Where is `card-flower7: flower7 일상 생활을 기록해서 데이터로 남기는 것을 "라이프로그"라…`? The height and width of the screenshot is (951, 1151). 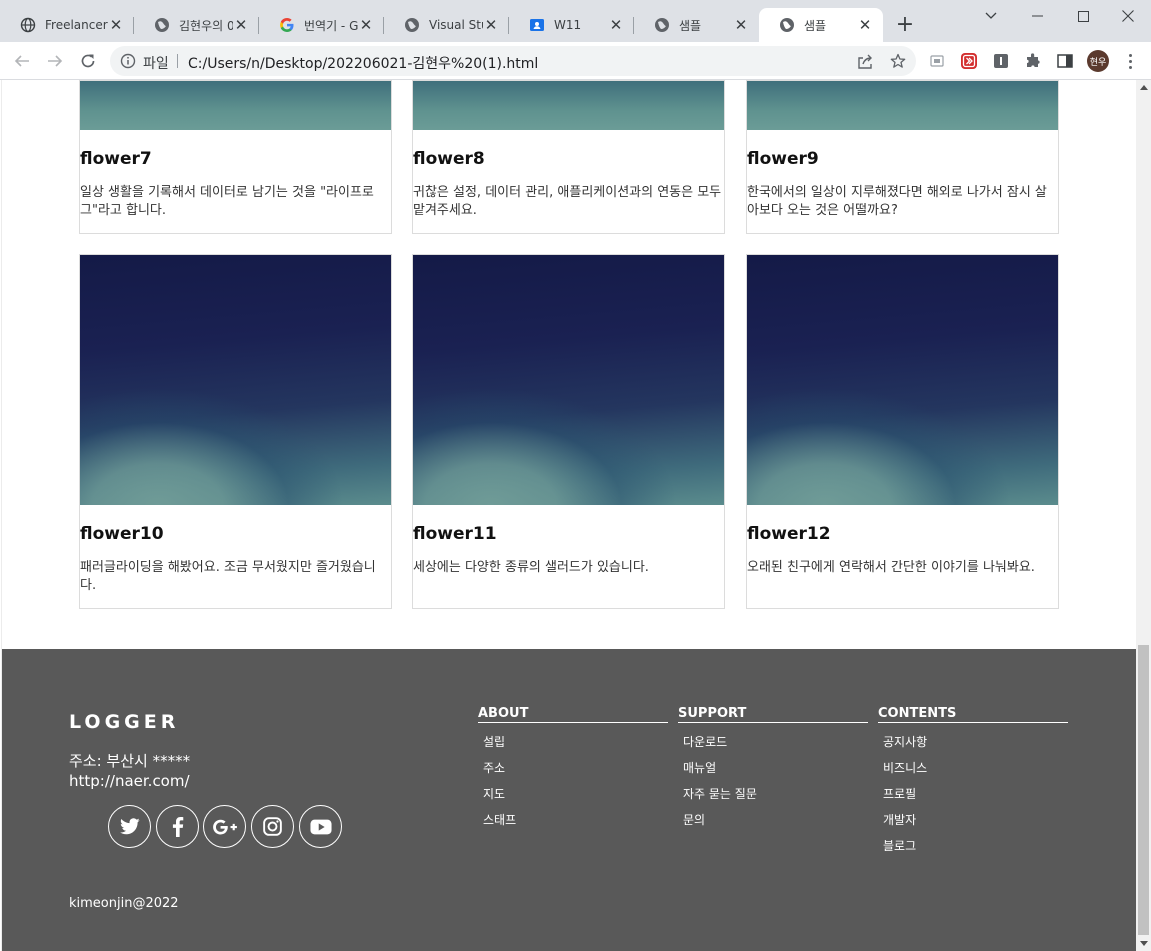 card-flower7: flower7 일상 생활을 기록해서 데이터로 남기는 것을 "라이프로그"라… is located at coordinates (235, 157).